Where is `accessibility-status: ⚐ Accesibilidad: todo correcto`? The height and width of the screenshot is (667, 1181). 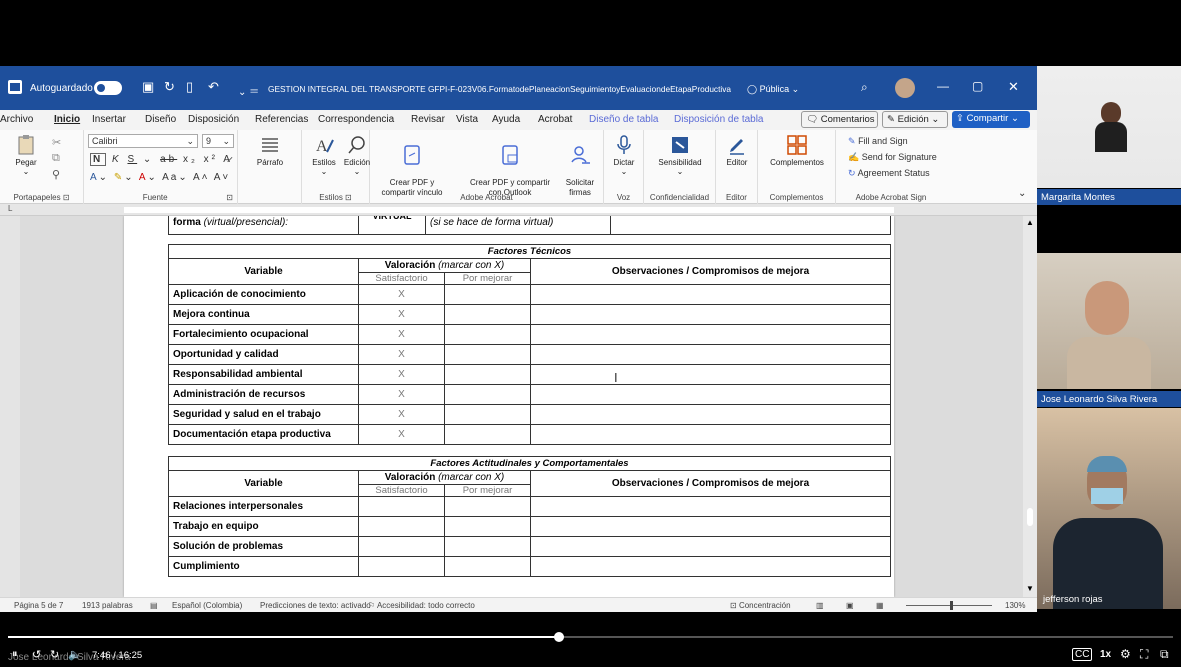
accessibility-status: ⚐ Accesibilidad: todo correcto is located at coordinates (421, 605).